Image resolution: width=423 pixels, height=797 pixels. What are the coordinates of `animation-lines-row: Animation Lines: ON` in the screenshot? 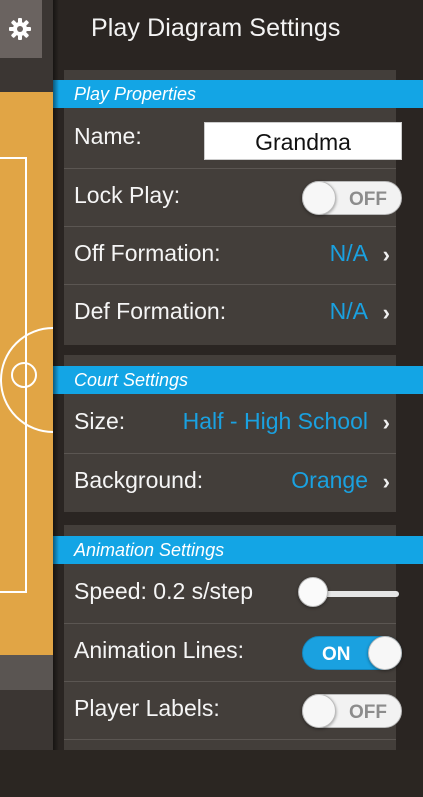 It's located at (233, 652).